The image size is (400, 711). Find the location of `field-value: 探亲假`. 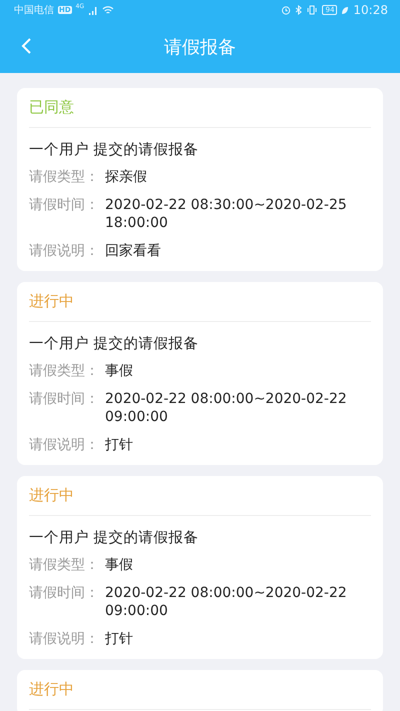

field-value: 探亲假 is located at coordinates (126, 177).